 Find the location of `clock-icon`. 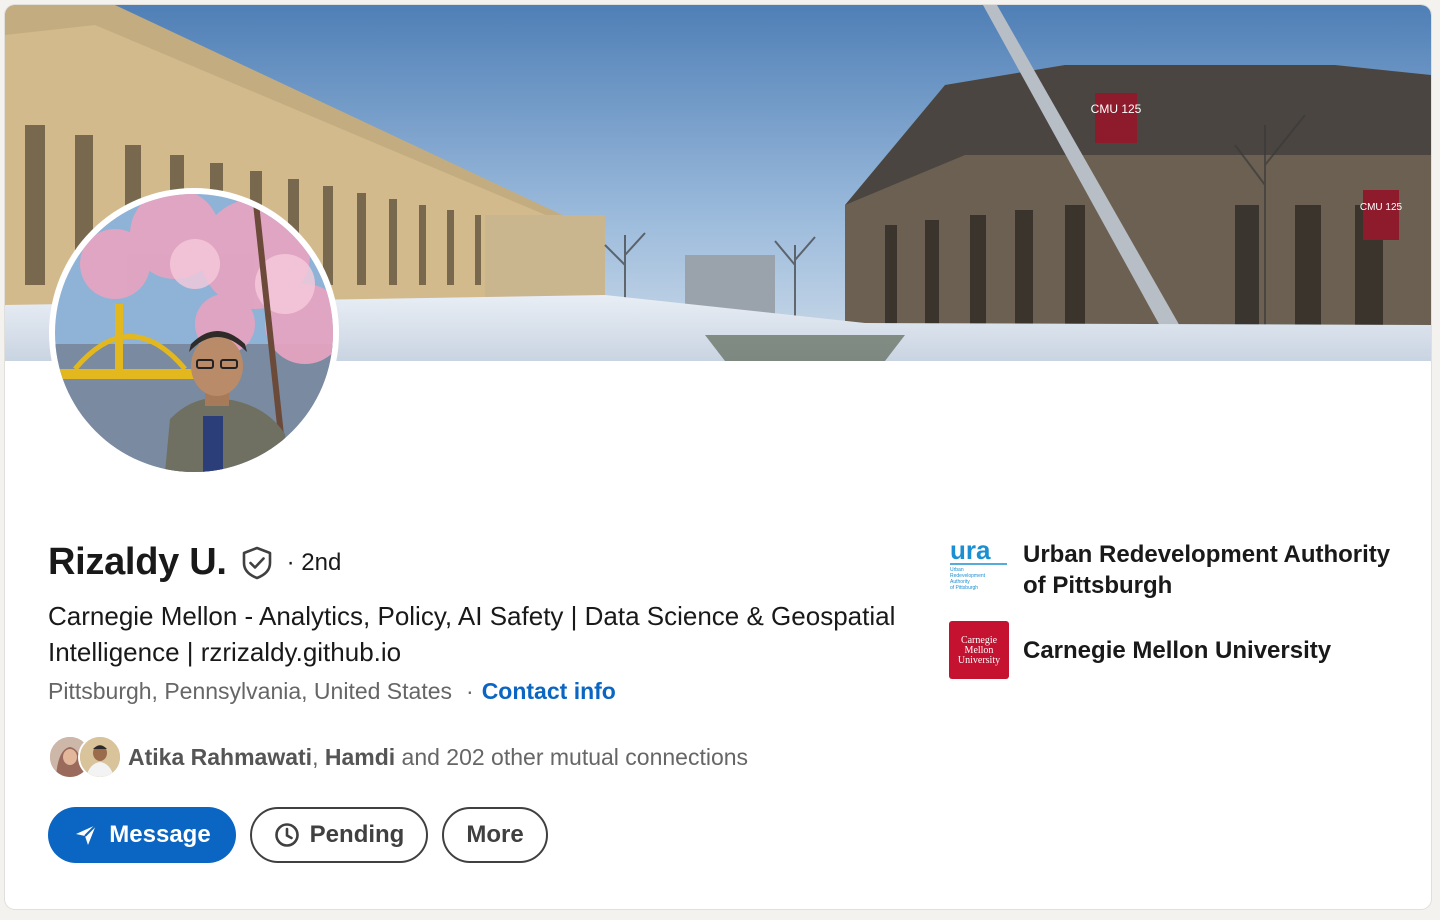

clock-icon is located at coordinates (287, 835).